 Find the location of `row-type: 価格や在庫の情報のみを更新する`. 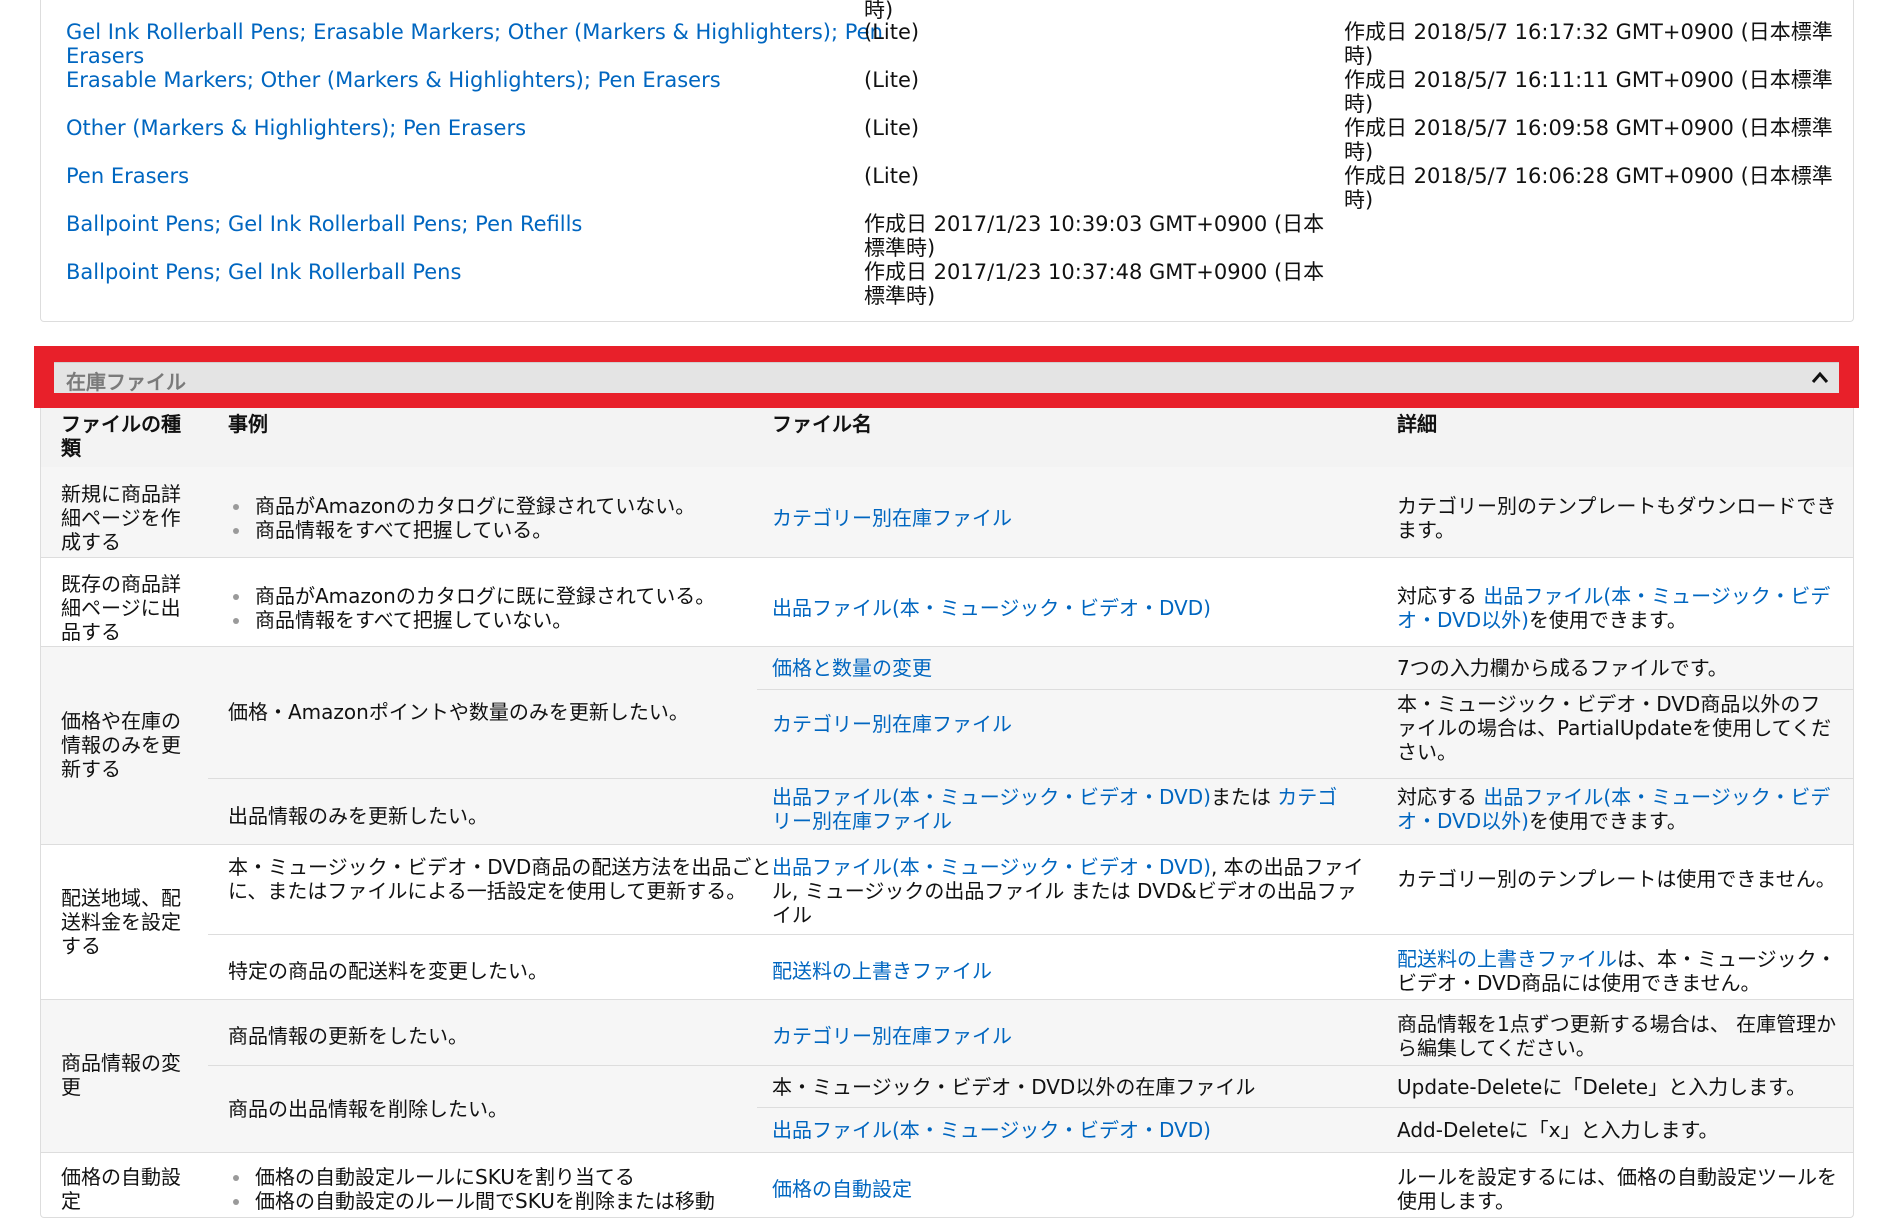

row-type: 価格や在庫の情報のみを更新する is located at coordinates (121, 745).